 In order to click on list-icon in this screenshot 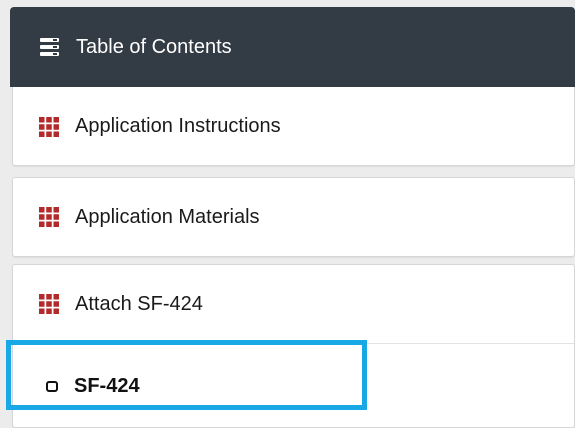, I will do `click(49, 47)`.